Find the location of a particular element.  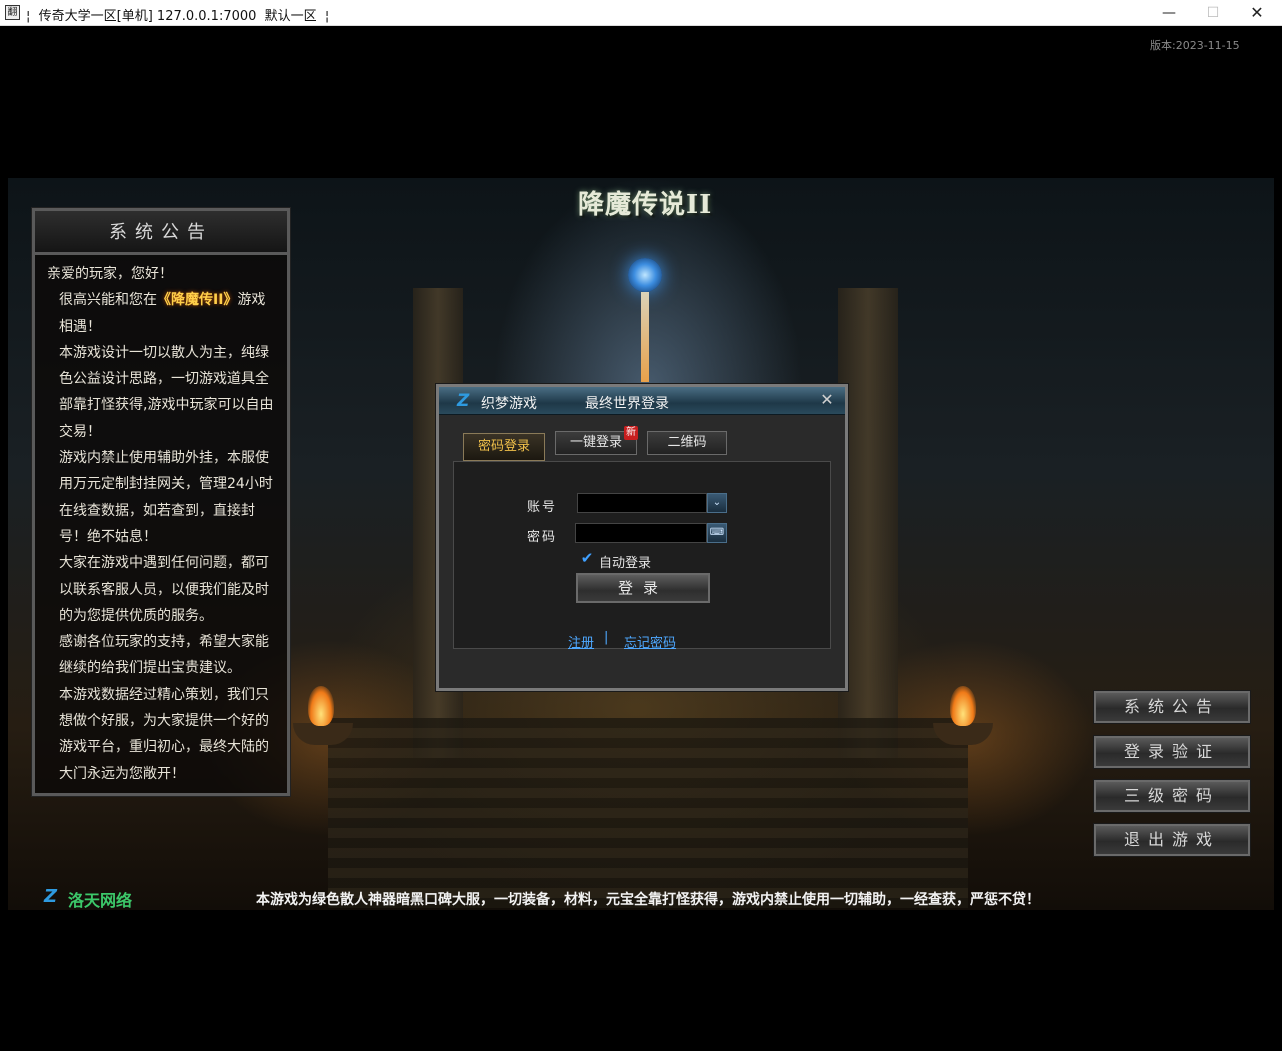

glowing-orb-icon is located at coordinates (645, 275).